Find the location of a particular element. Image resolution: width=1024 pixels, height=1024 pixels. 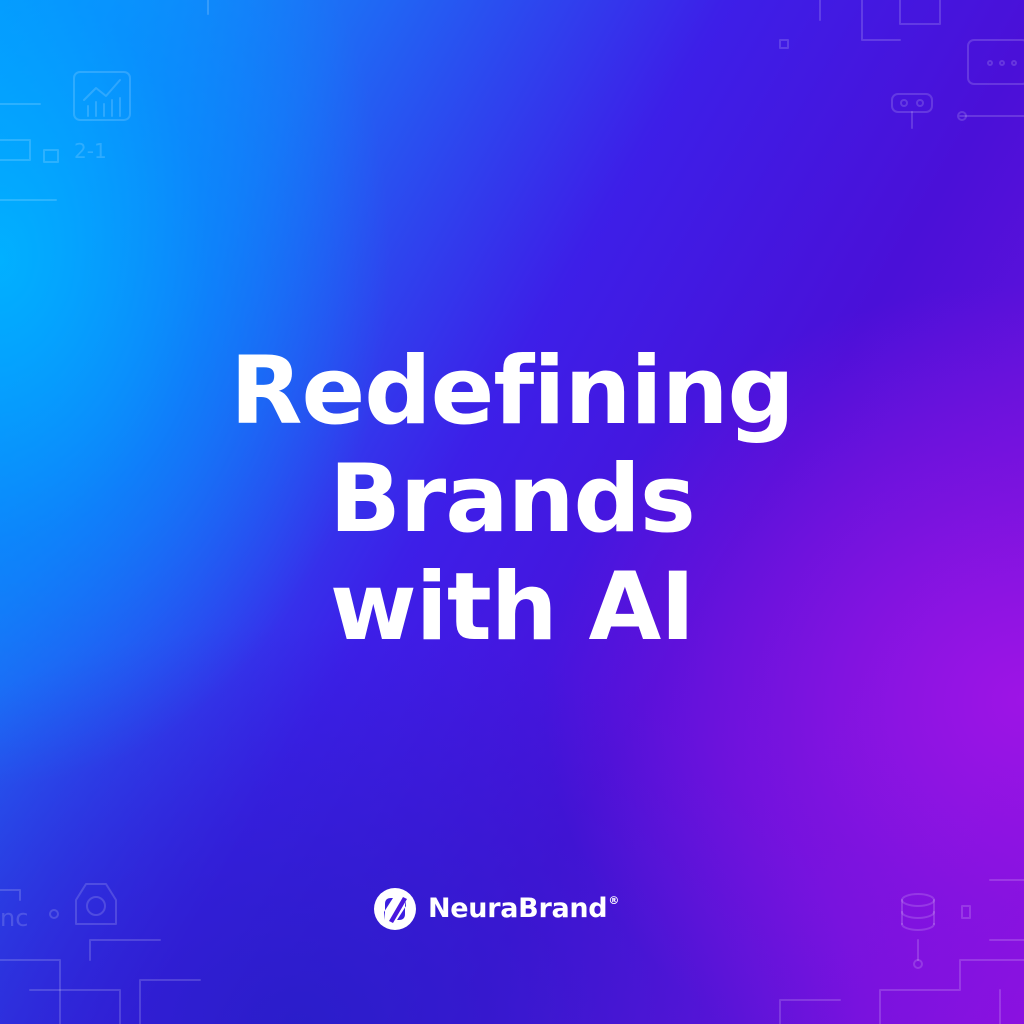

camera-icon is located at coordinates (96, 904).